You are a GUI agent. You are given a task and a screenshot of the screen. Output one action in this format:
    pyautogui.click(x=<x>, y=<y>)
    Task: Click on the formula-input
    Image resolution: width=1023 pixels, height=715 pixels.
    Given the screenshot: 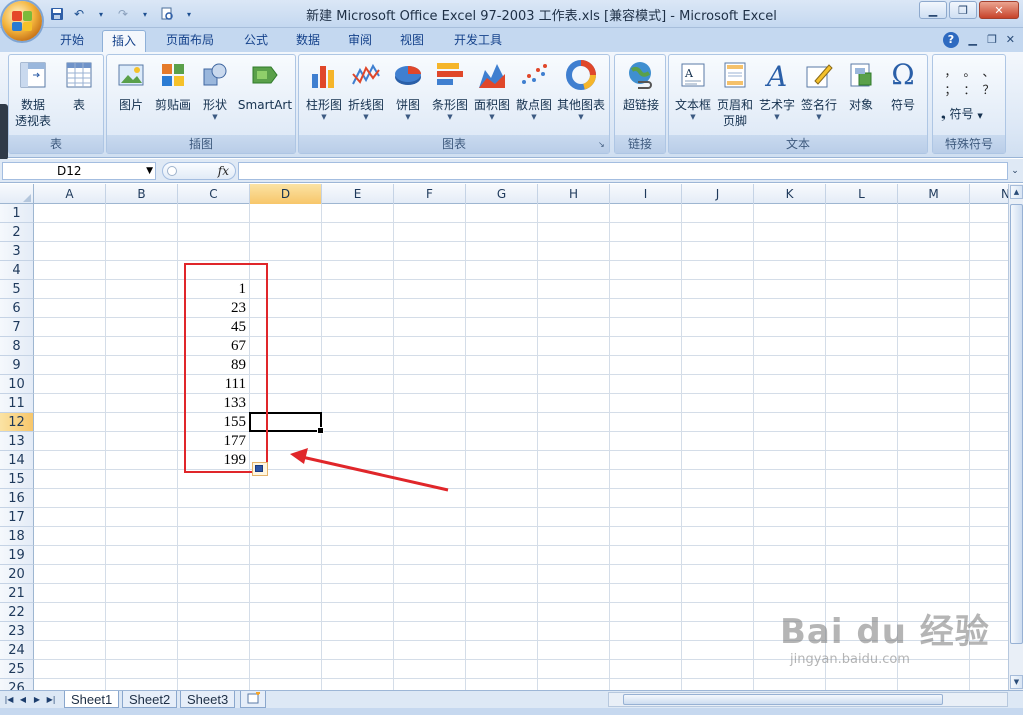 What is the action you would take?
    pyautogui.click(x=623, y=171)
    